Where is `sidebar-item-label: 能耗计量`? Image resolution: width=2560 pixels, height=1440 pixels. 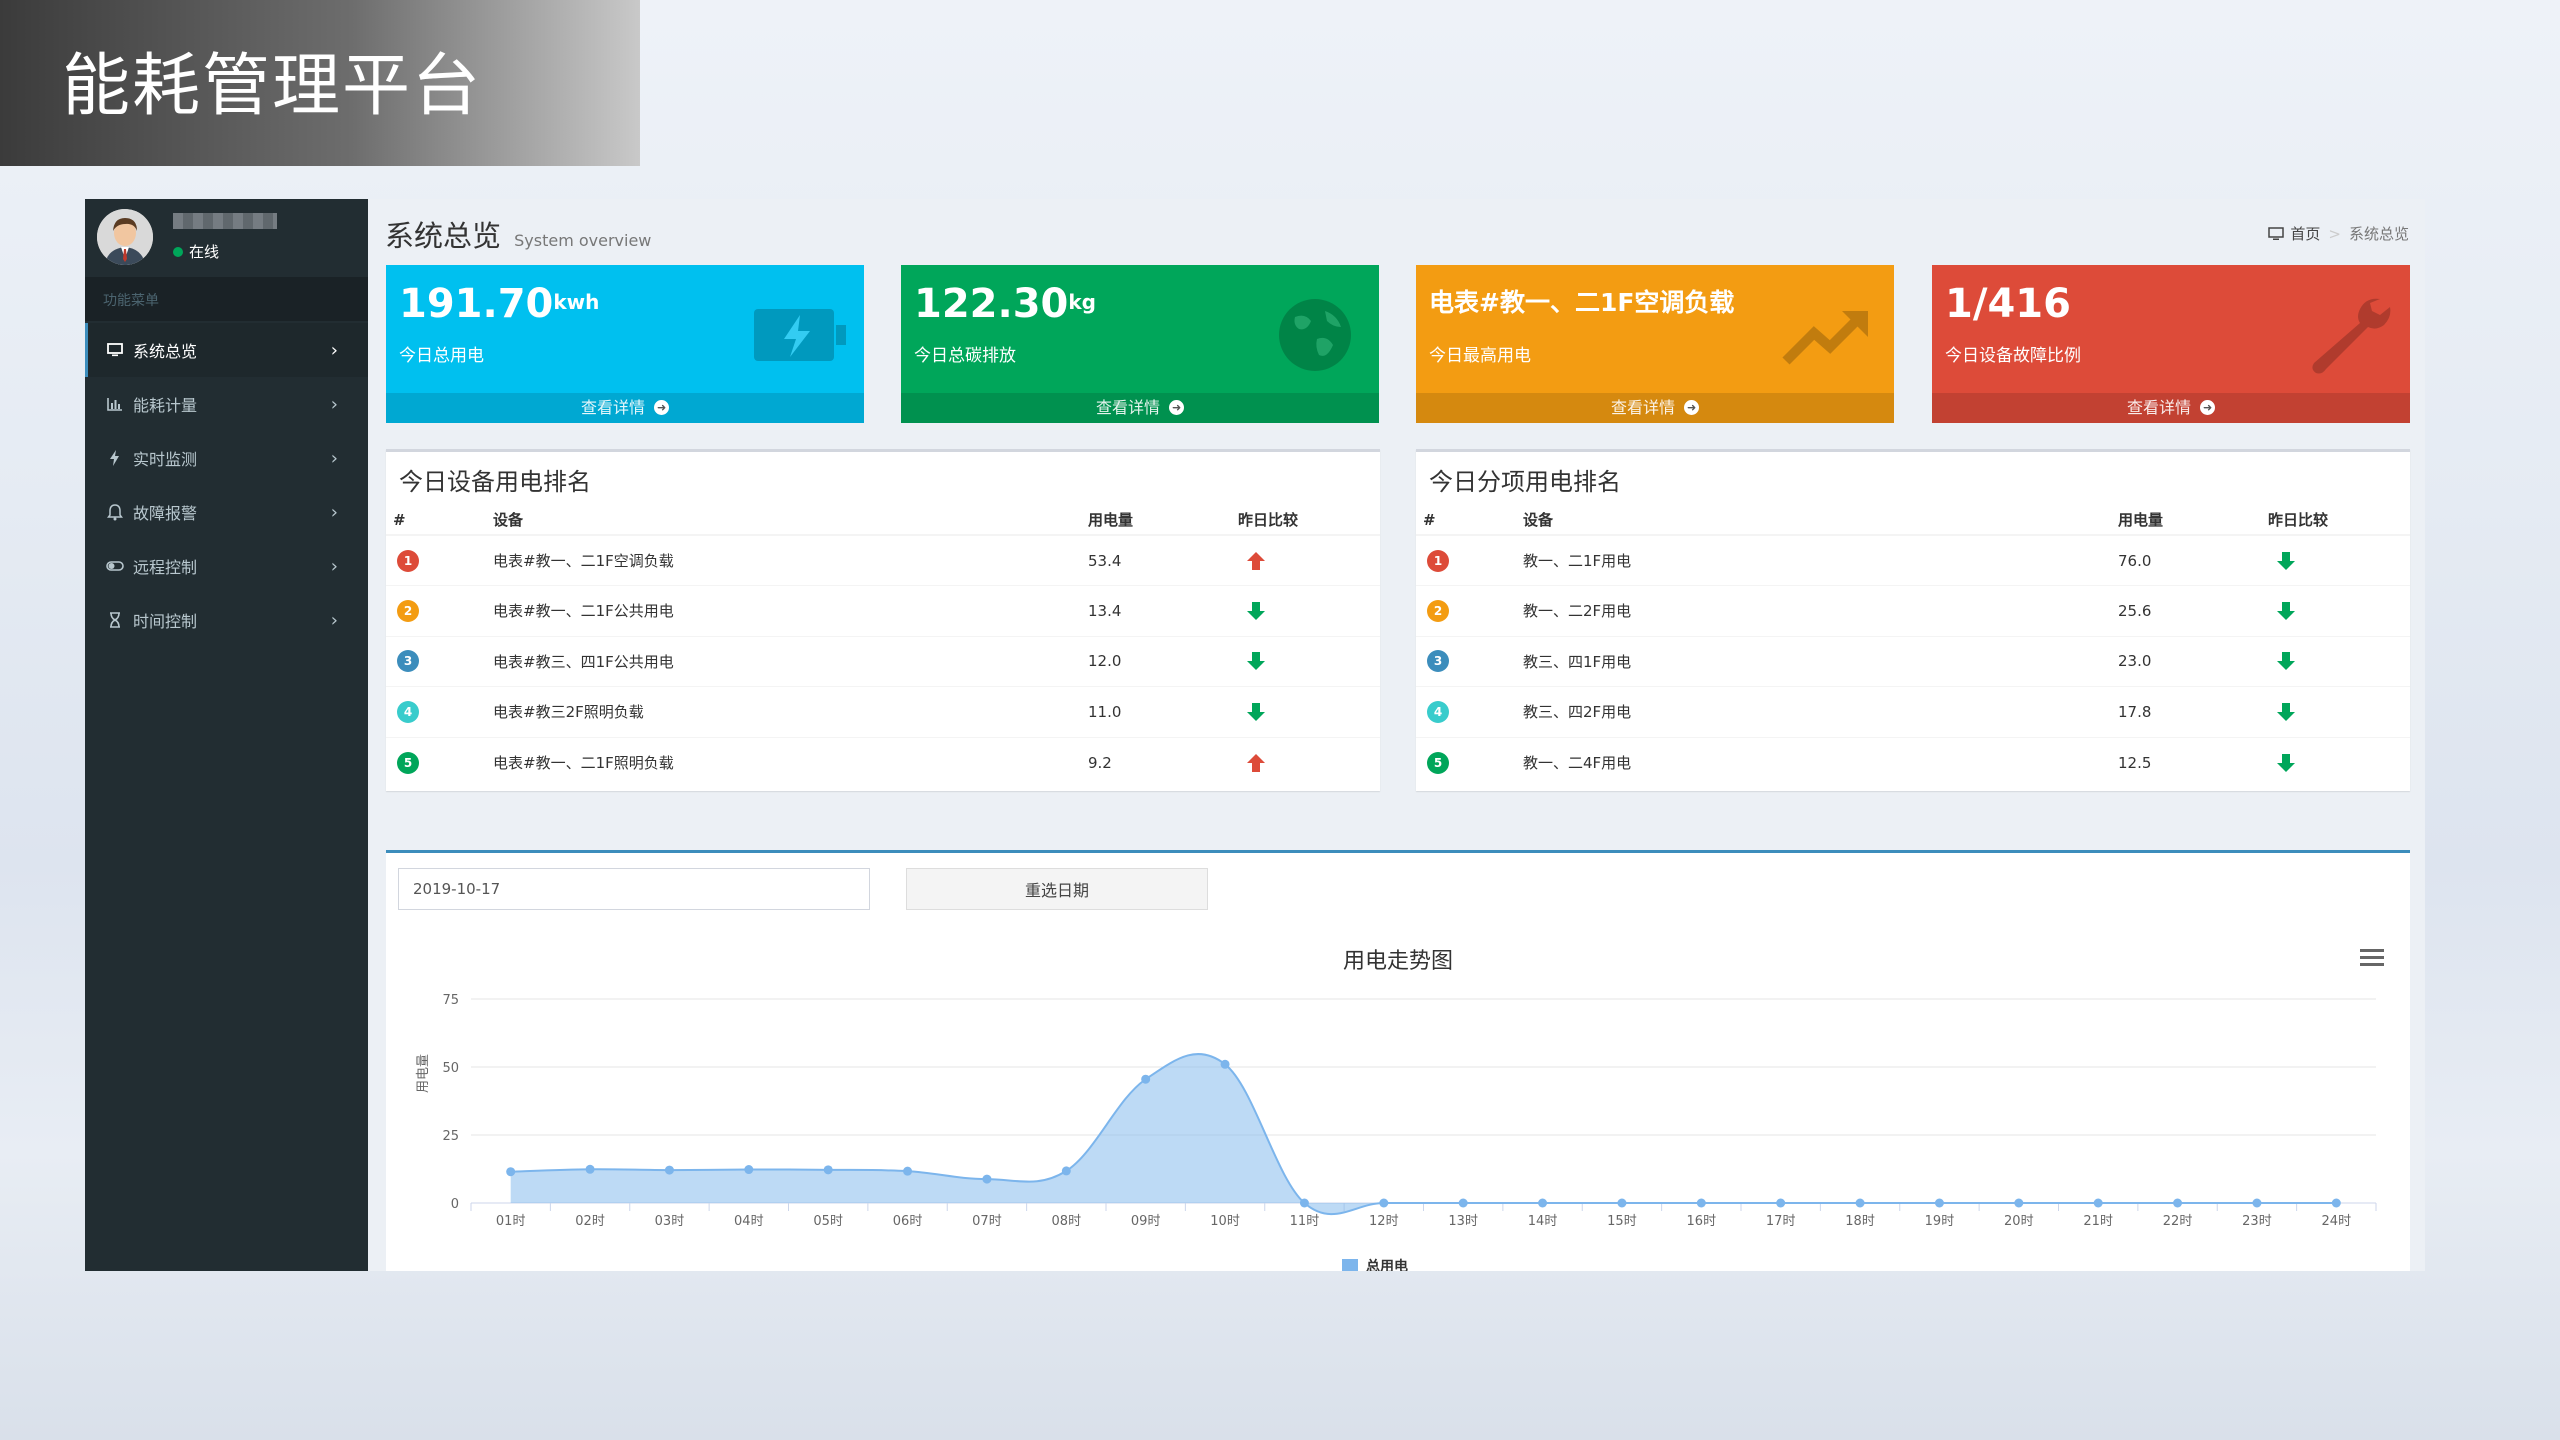 sidebar-item-label: 能耗计量 is located at coordinates (165, 405).